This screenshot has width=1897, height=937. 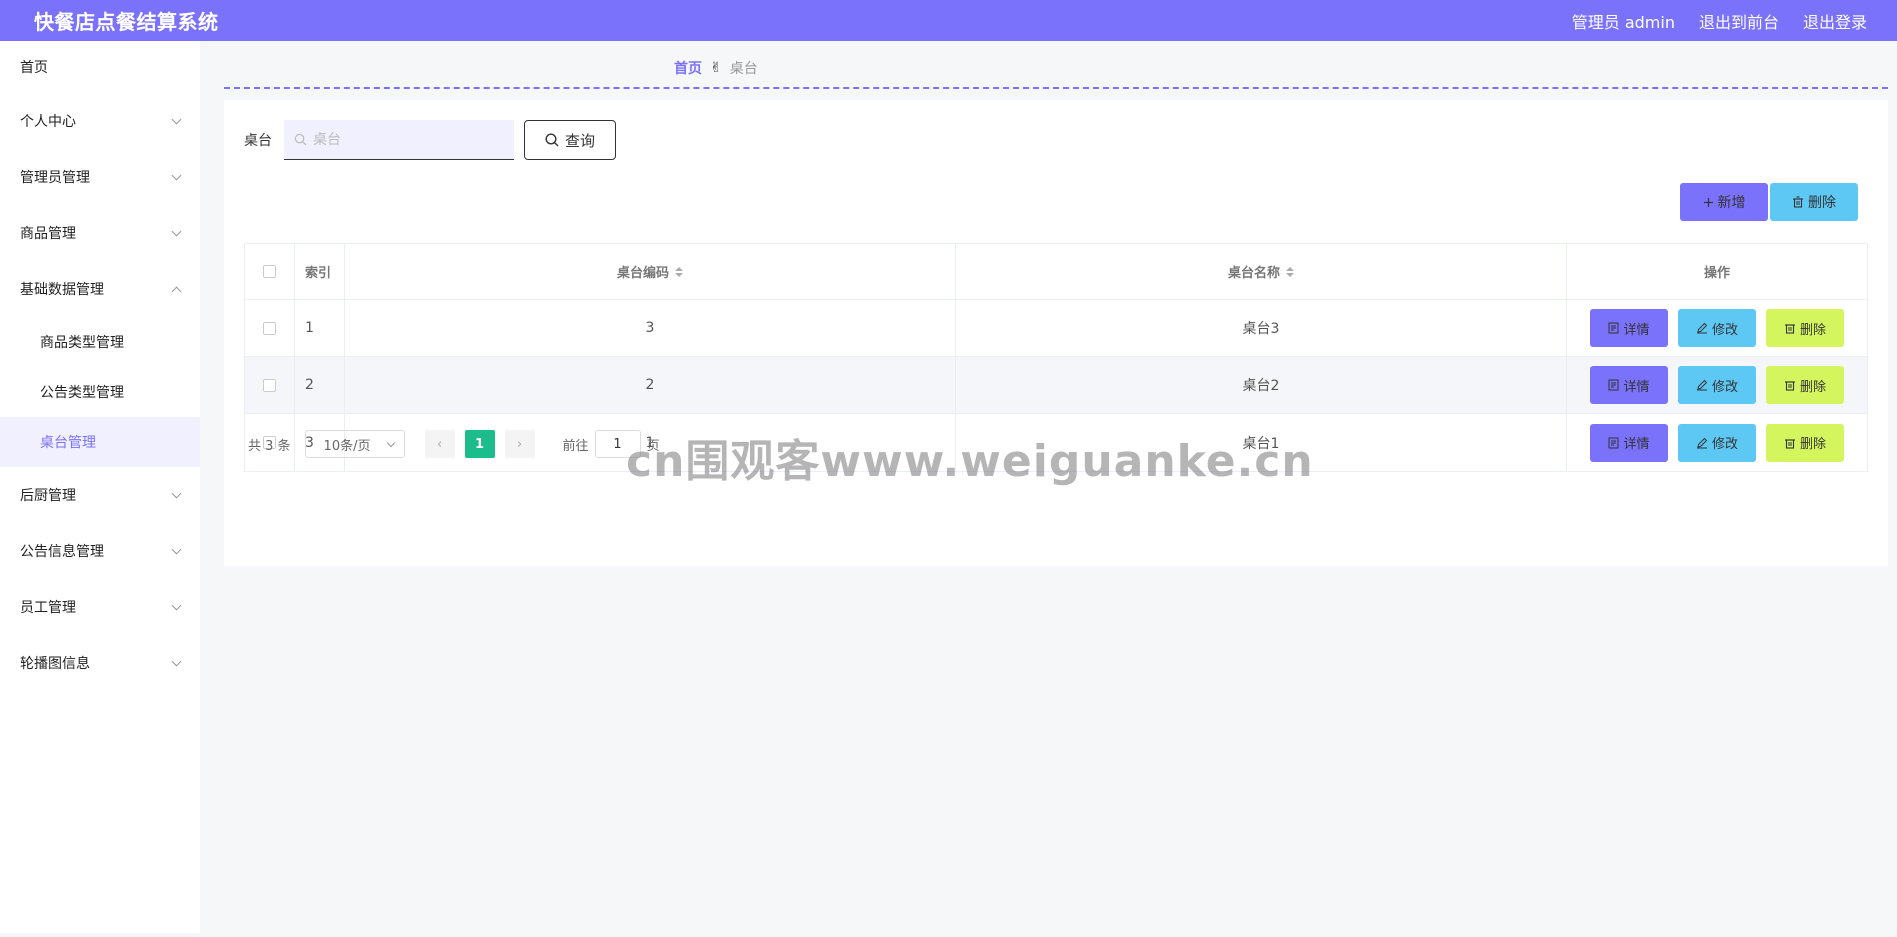 I want to click on sidebar-item-label: 轮播图信息, so click(x=55, y=664).